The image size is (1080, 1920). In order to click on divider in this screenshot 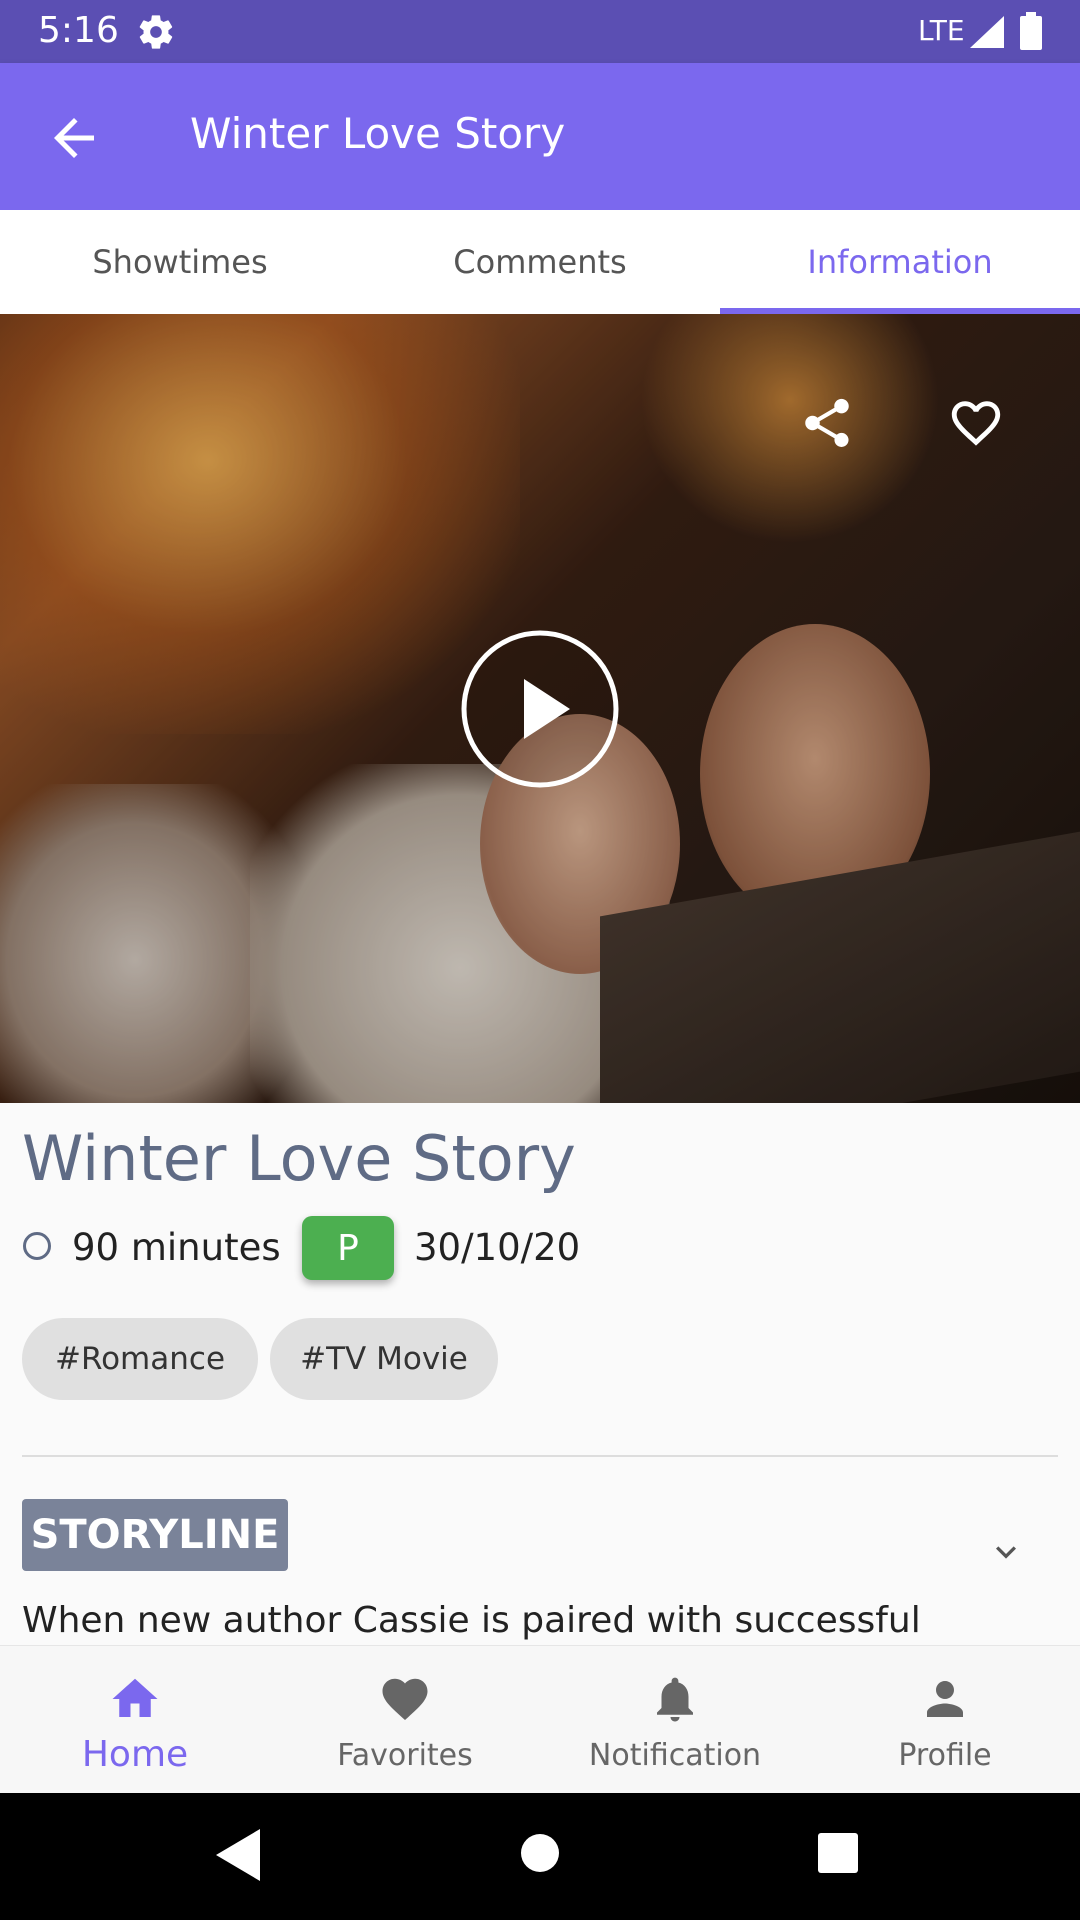, I will do `click(540, 1456)`.